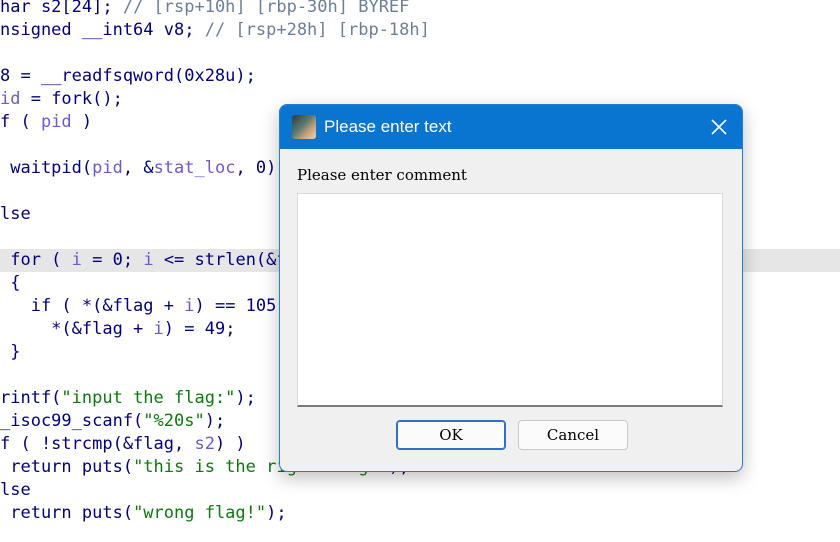 Image resolution: width=840 pixels, height=542 pixels. I want to click on code-token: {, so click(10, 283).